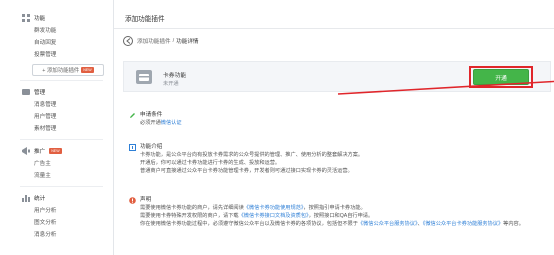 The width and height of the screenshot is (554, 255). What do you see at coordinates (388, 224) in the screenshot?
I see `platform-agreement-link: 《微信公众平台服务协议》` at bounding box center [388, 224].